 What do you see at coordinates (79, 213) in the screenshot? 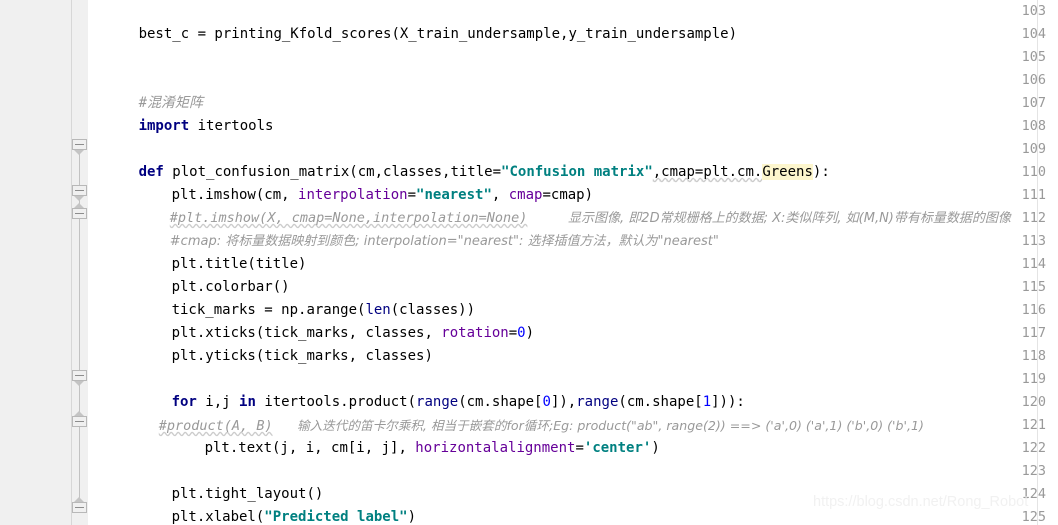
I see `fold-marker-comment-end` at bounding box center [79, 213].